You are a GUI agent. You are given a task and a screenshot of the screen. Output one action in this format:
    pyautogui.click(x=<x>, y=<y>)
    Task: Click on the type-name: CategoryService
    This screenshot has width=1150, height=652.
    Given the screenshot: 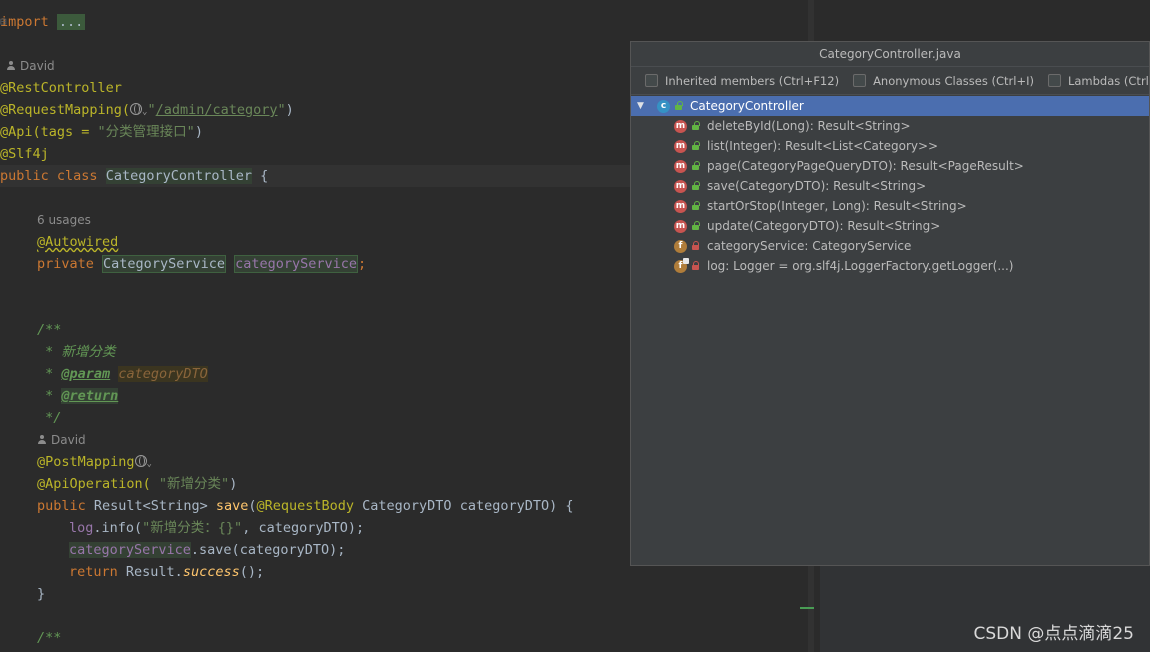 What is the action you would take?
    pyautogui.click(x=164, y=264)
    